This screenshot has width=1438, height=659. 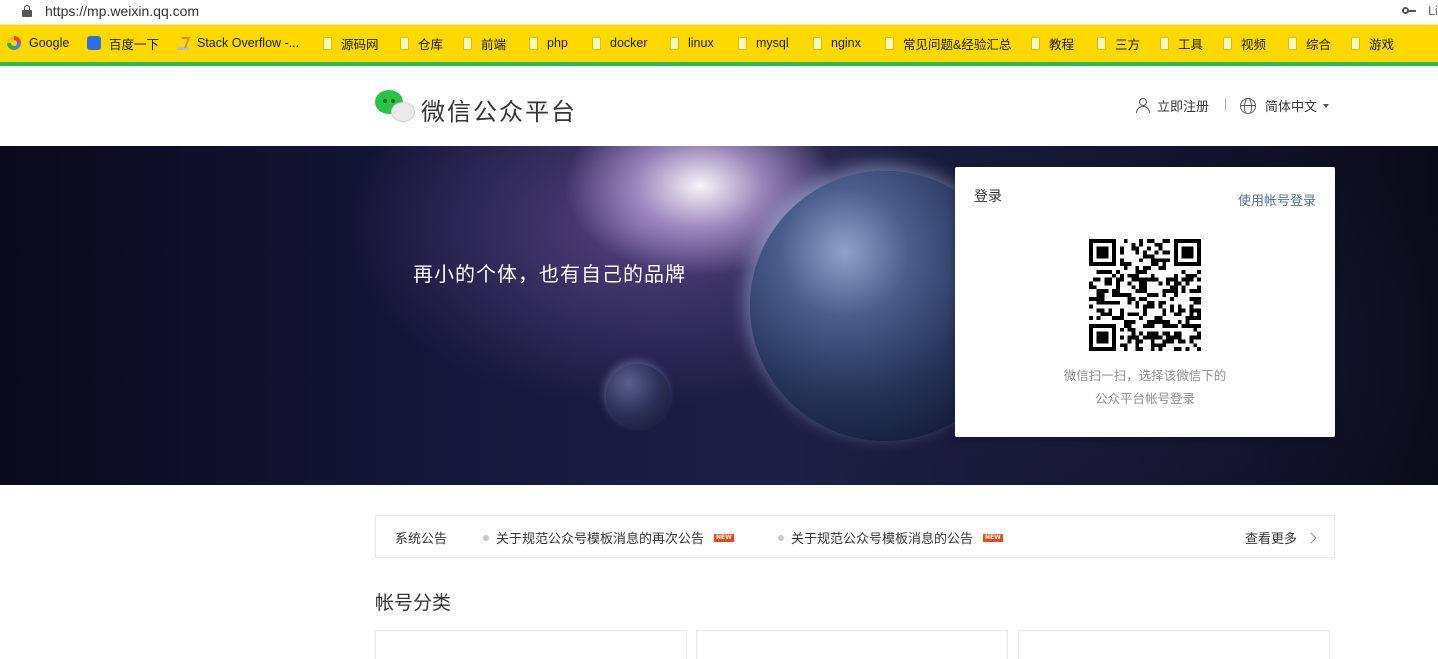 I want to click on bookmark-folder: 视频, so click(x=1244, y=43).